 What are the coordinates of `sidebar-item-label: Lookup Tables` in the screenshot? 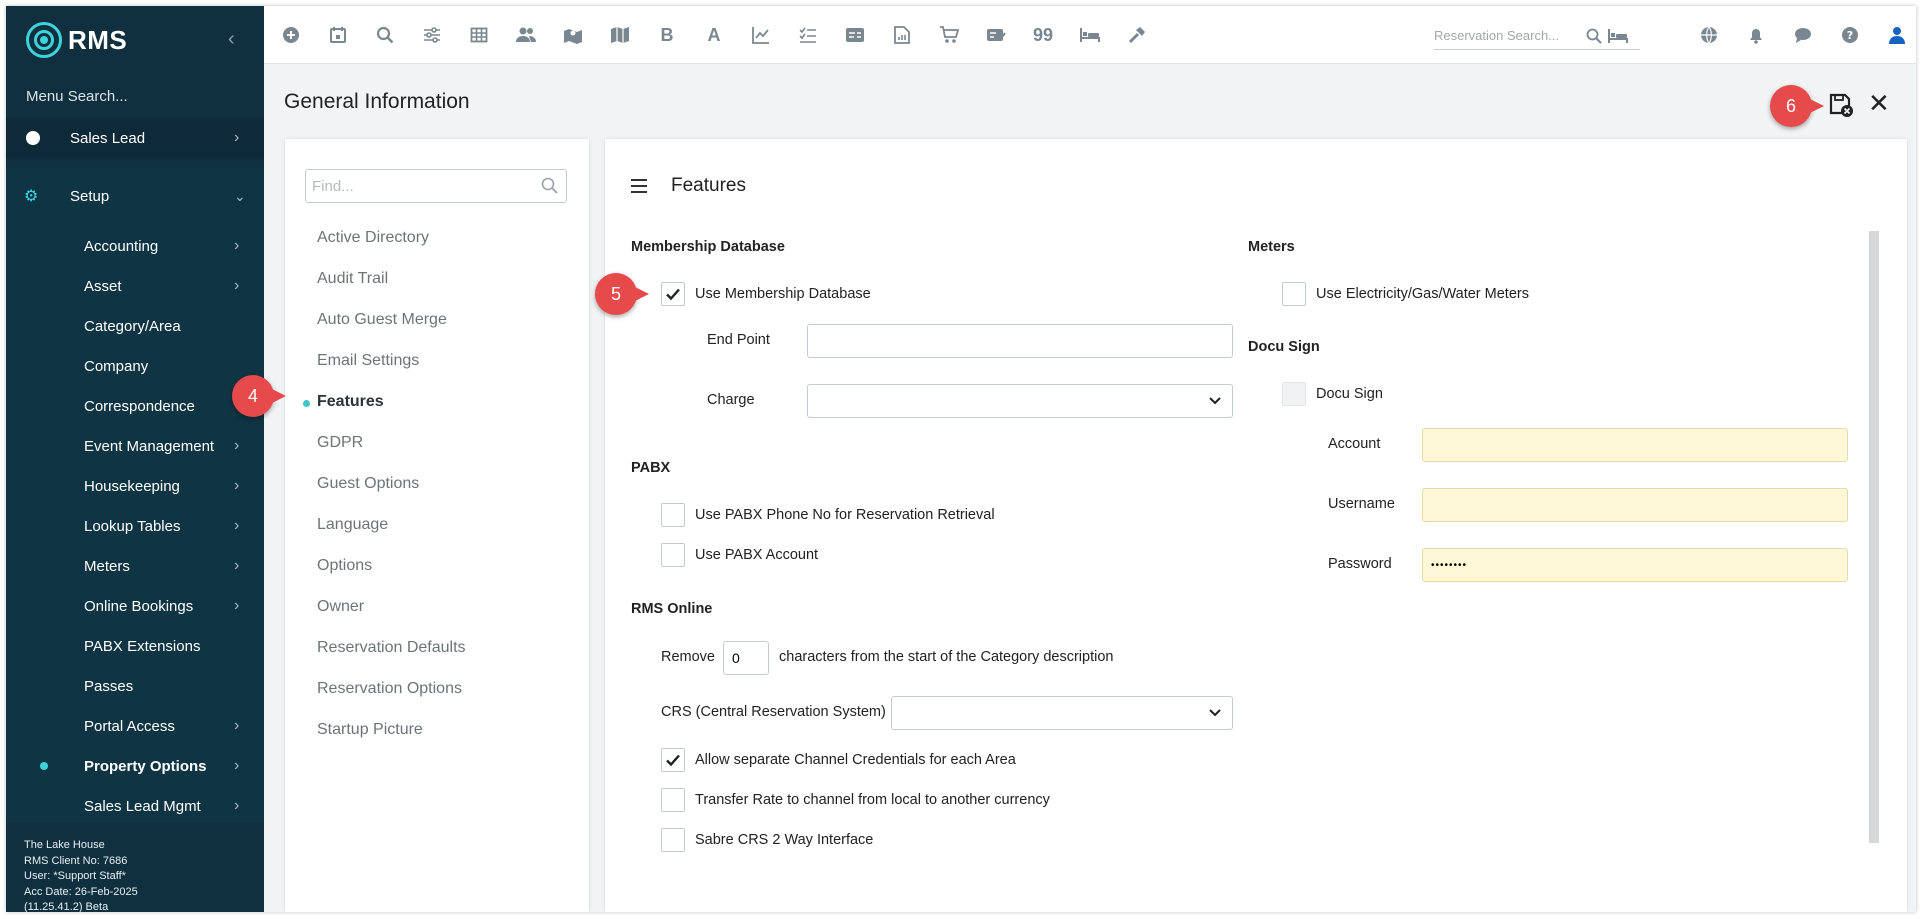 It's located at (132, 526).